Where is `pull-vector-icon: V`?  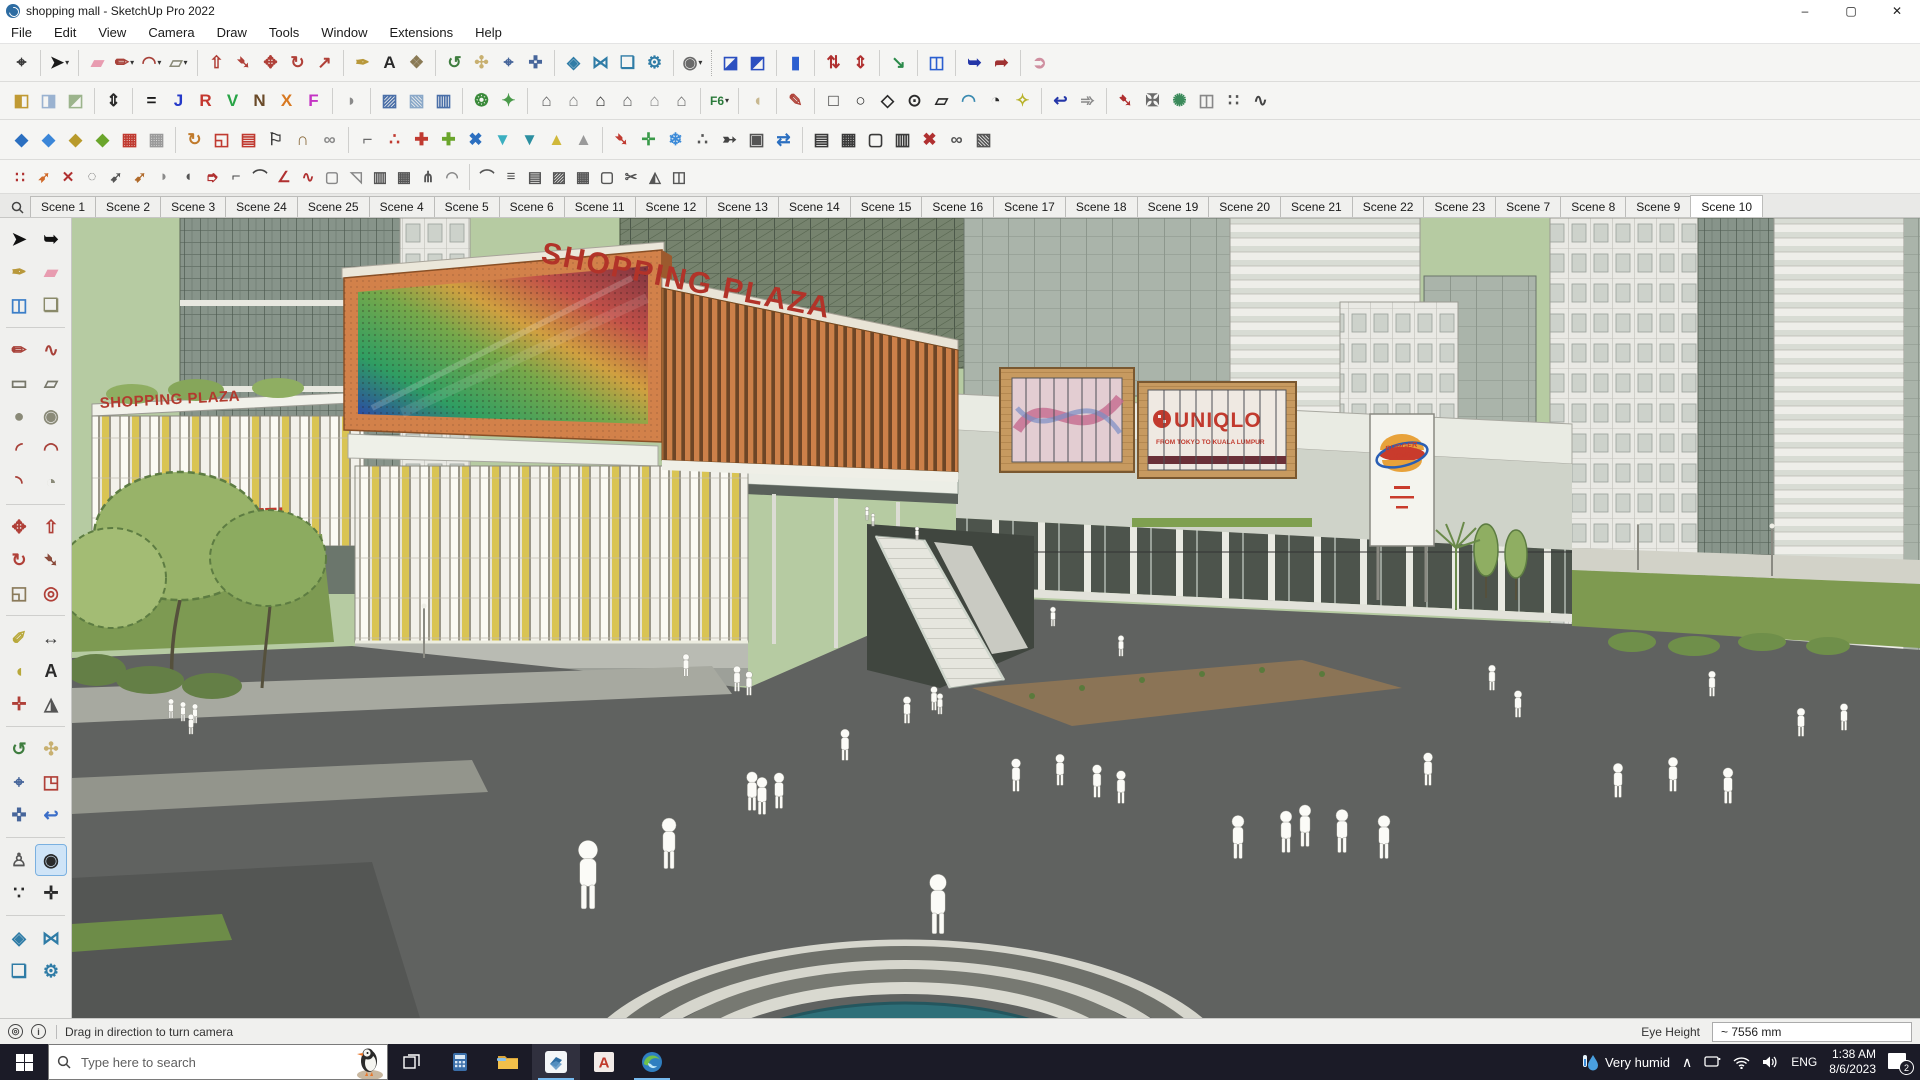
pull-vector-icon: V is located at coordinates (232, 100).